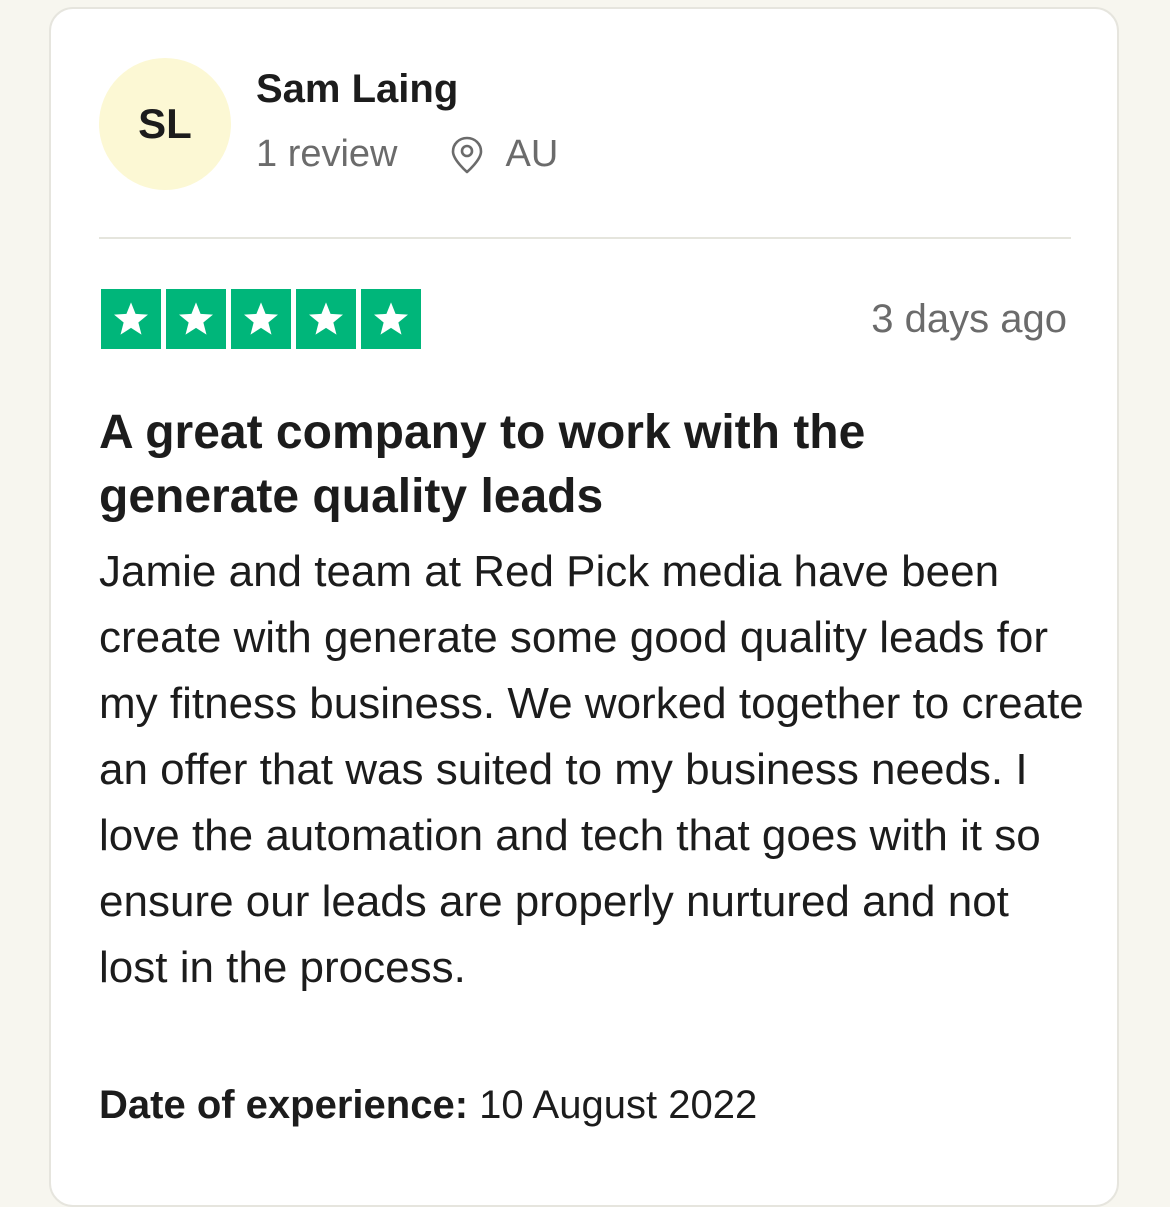  I want to click on consumer-meta: 1 review AU, so click(407, 154).